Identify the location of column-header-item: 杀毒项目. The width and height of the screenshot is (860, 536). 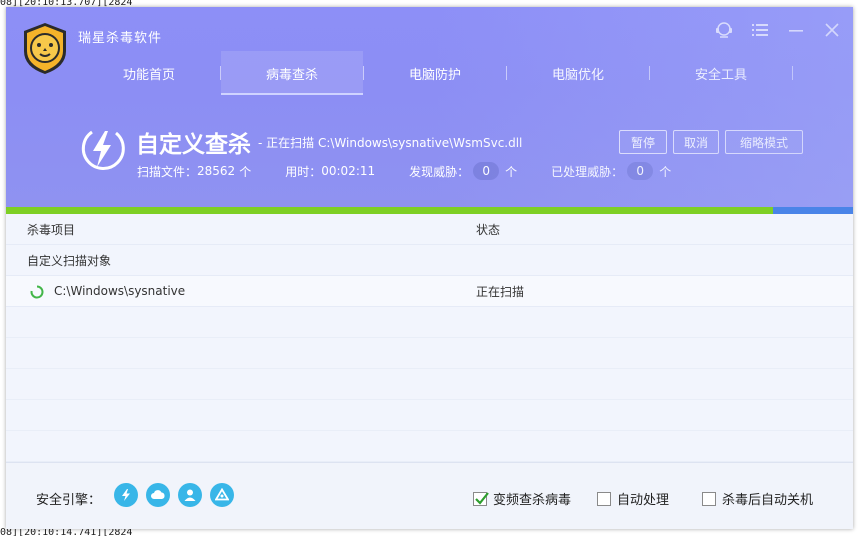
(51, 229).